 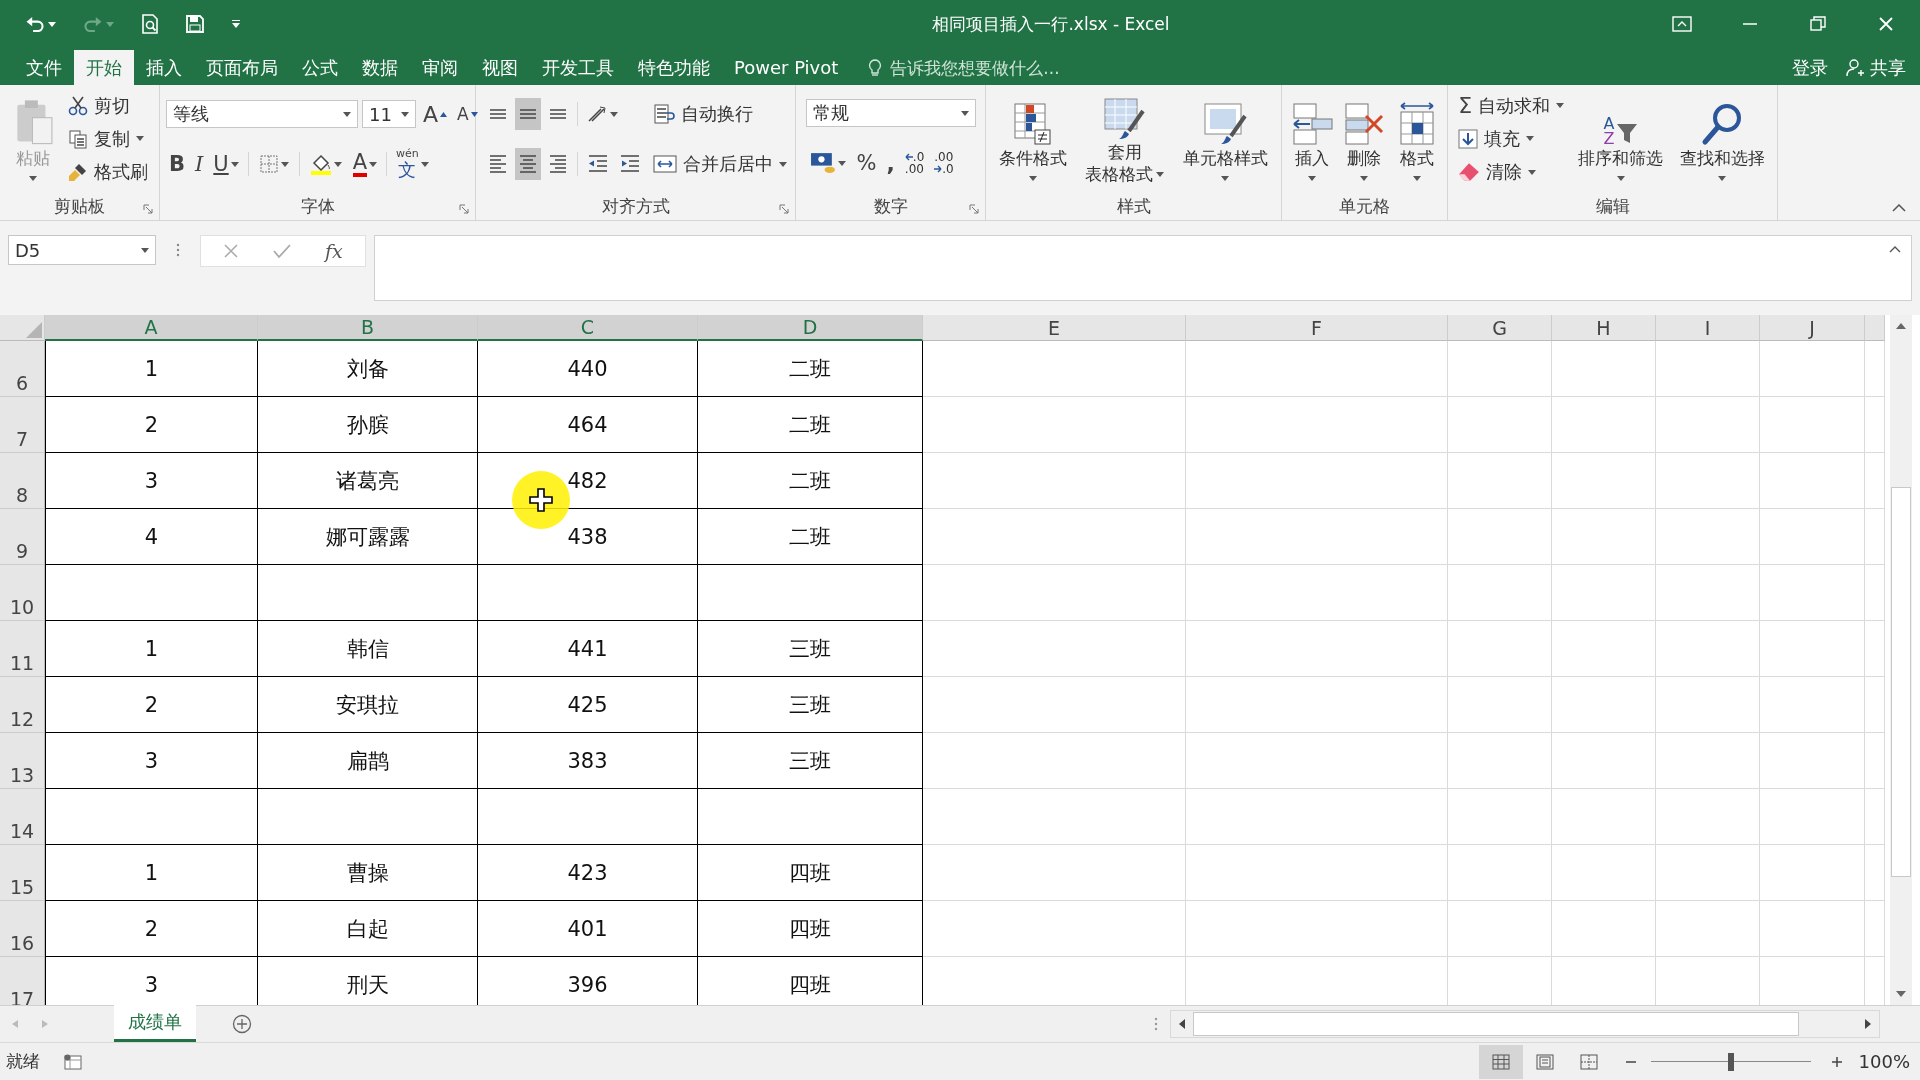 What do you see at coordinates (242, 67) in the screenshot?
I see `ribbon-tab: 页面布局` at bounding box center [242, 67].